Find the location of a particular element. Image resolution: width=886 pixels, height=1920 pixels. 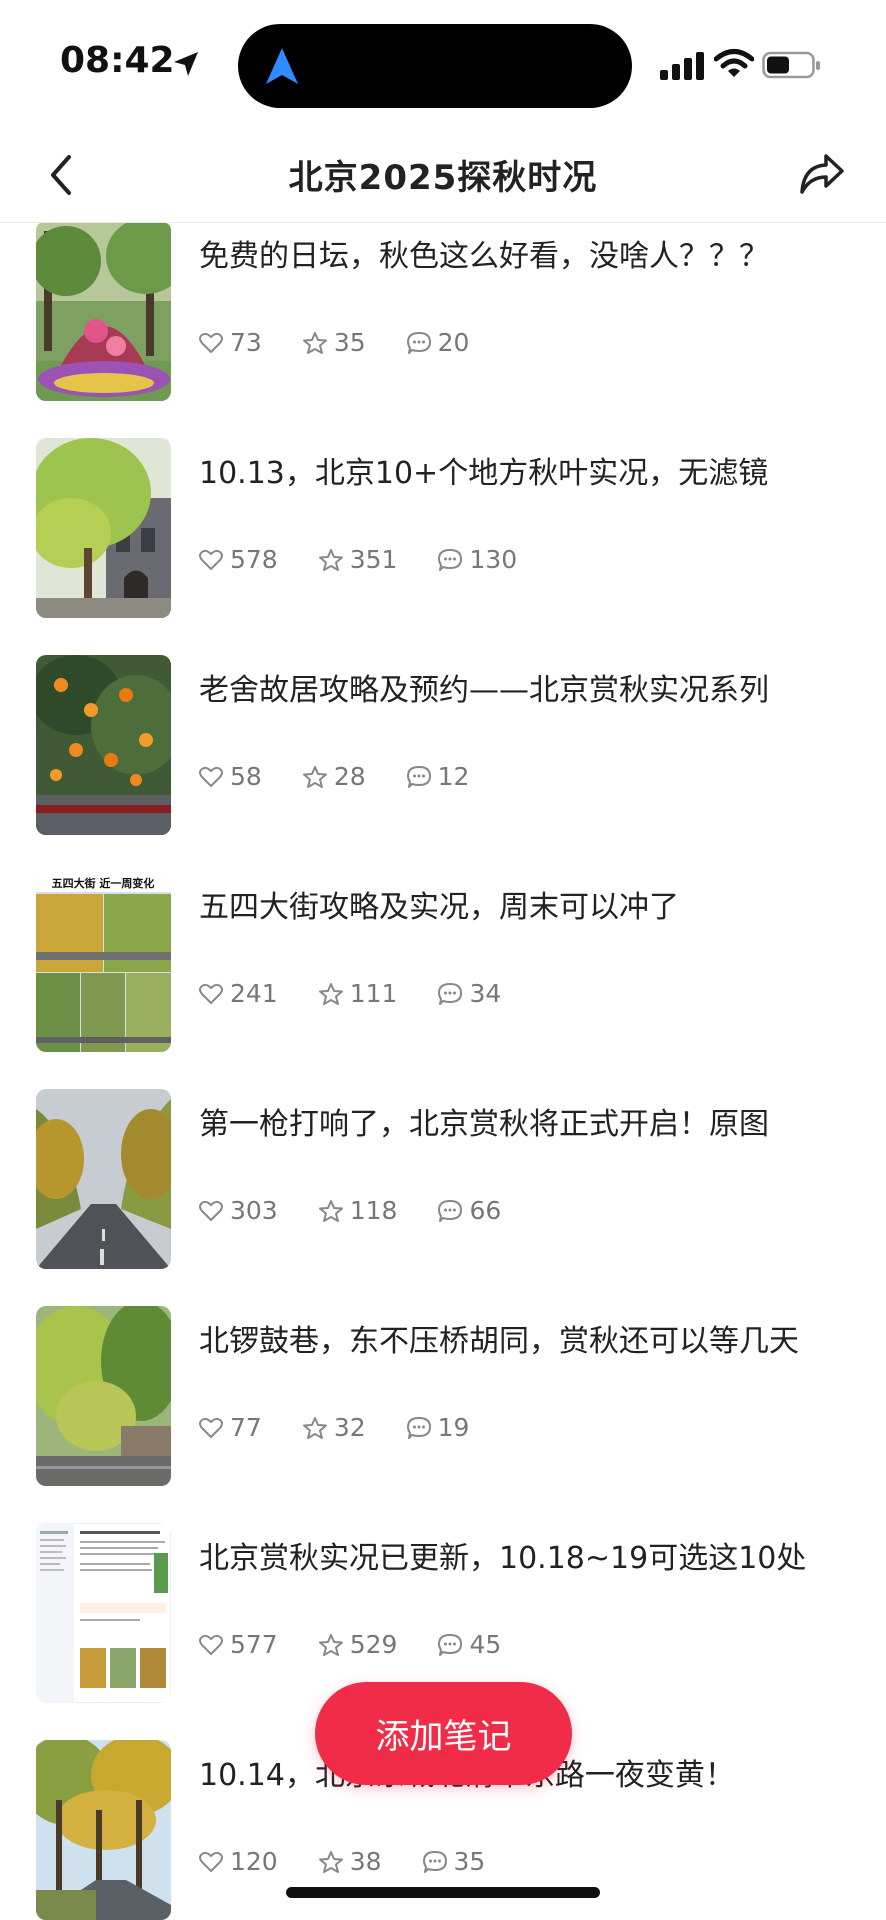

post-stats: 120 38 35 is located at coordinates (361, 1861).